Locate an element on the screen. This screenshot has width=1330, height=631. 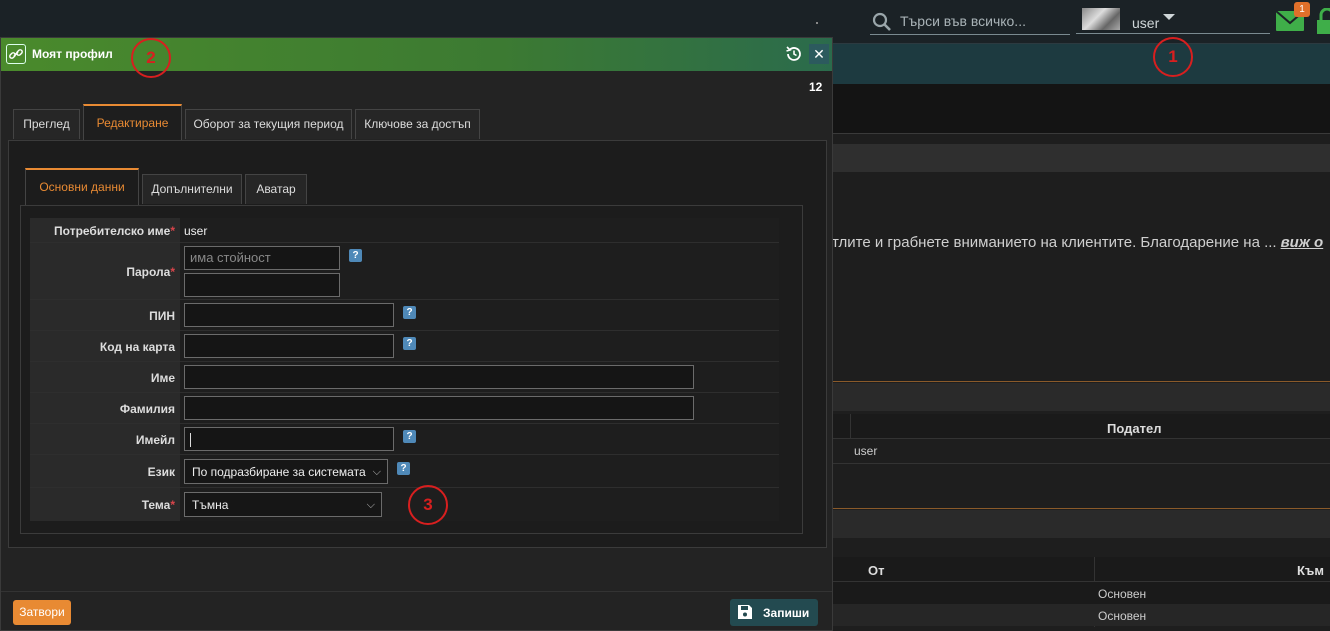
field-label: Имейл is located at coordinates (105, 439).